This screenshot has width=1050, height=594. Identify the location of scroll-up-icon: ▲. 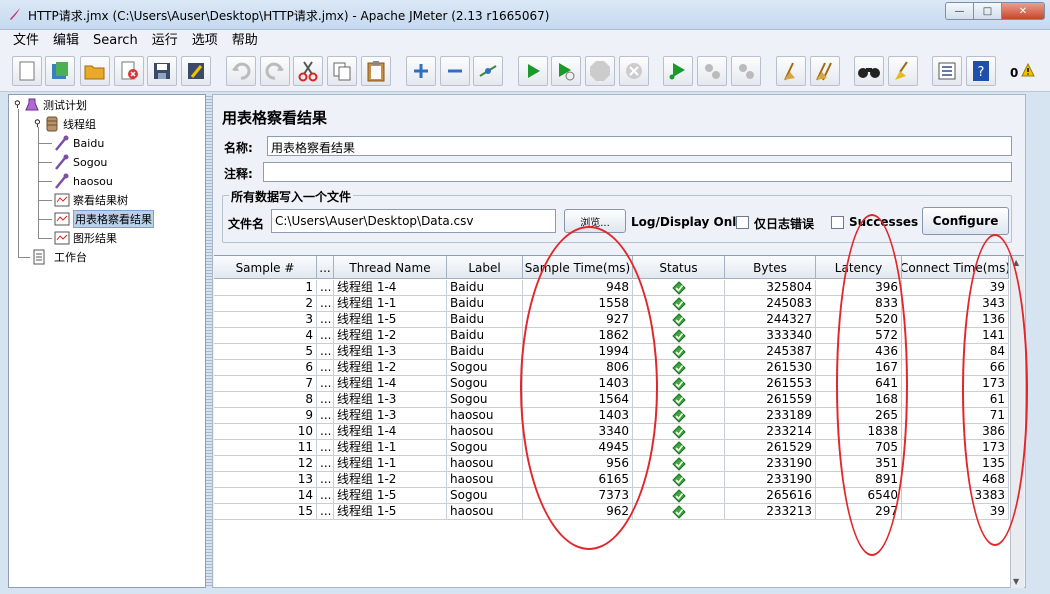
(1016, 262).